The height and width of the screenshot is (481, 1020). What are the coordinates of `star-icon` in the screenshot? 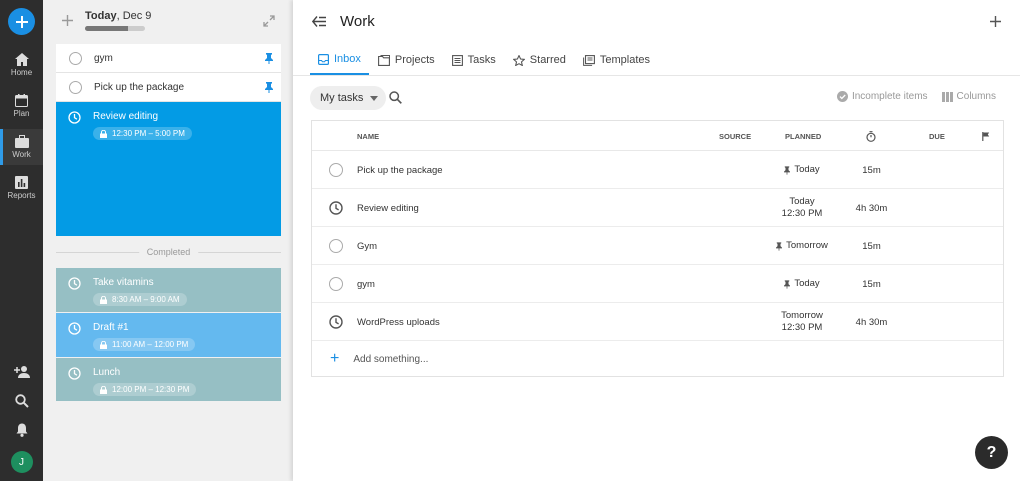 It's located at (518, 60).